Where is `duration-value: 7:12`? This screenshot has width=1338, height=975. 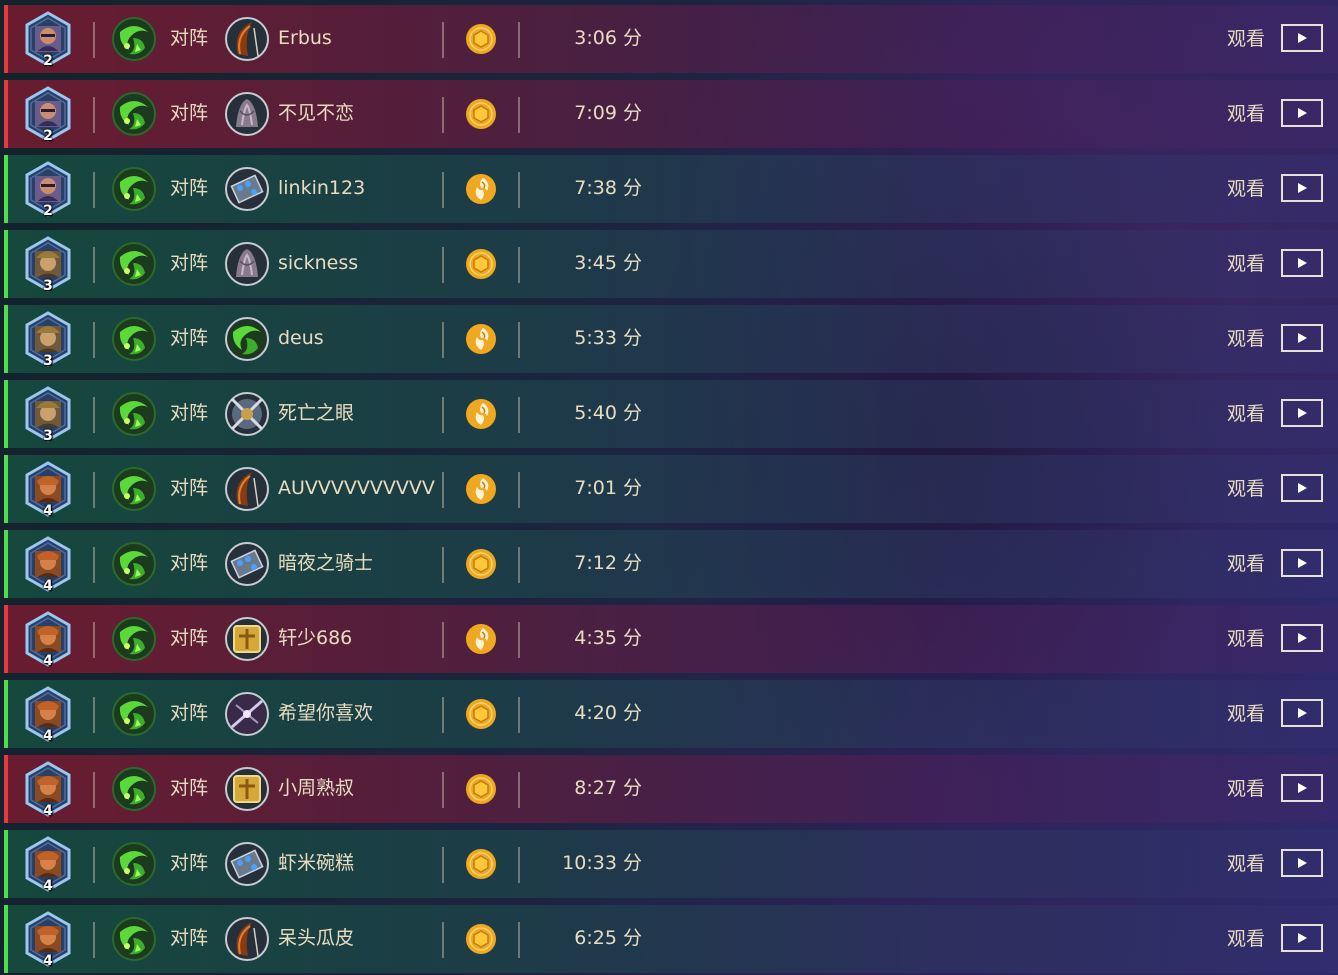
duration-value: 7:12 is located at coordinates (595, 563).